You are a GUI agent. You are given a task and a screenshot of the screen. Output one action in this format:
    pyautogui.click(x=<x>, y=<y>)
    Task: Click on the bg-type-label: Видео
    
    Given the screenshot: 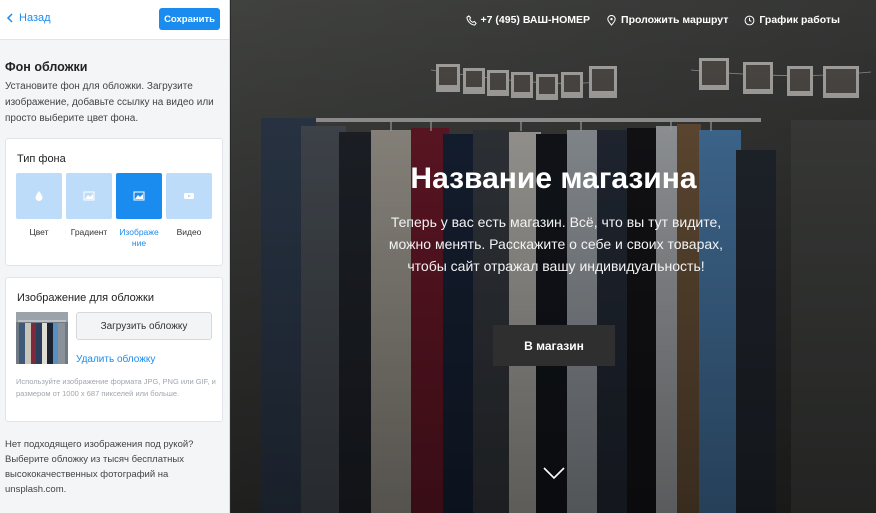 What is the action you would take?
    pyautogui.click(x=189, y=232)
    